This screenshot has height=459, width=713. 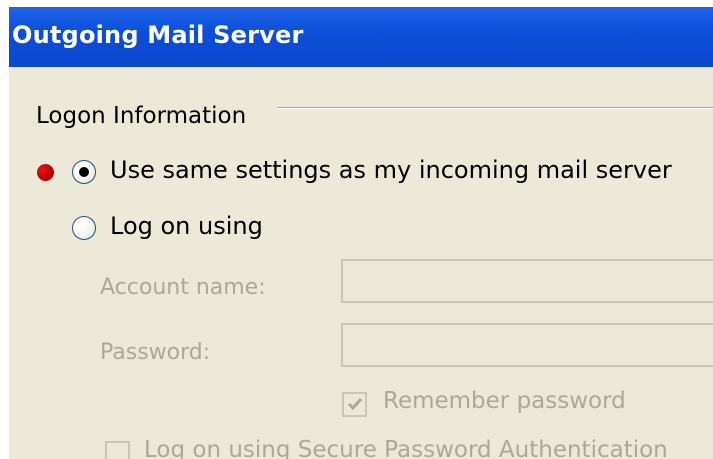 What do you see at coordinates (183, 287) in the screenshot?
I see `account-name-label: Account name:` at bounding box center [183, 287].